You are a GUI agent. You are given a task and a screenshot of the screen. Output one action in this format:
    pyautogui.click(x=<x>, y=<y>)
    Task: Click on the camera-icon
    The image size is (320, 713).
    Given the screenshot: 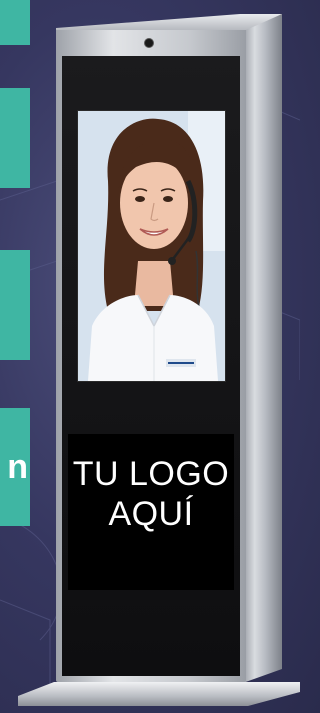 What is the action you would take?
    pyautogui.click(x=149, y=43)
    